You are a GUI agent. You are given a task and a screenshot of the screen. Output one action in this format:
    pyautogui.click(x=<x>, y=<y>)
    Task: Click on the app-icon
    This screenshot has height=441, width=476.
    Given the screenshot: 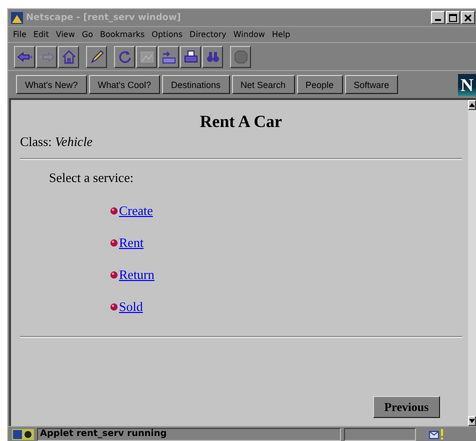 What is the action you would take?
    pyautogui.click(x=17, y=18)
    